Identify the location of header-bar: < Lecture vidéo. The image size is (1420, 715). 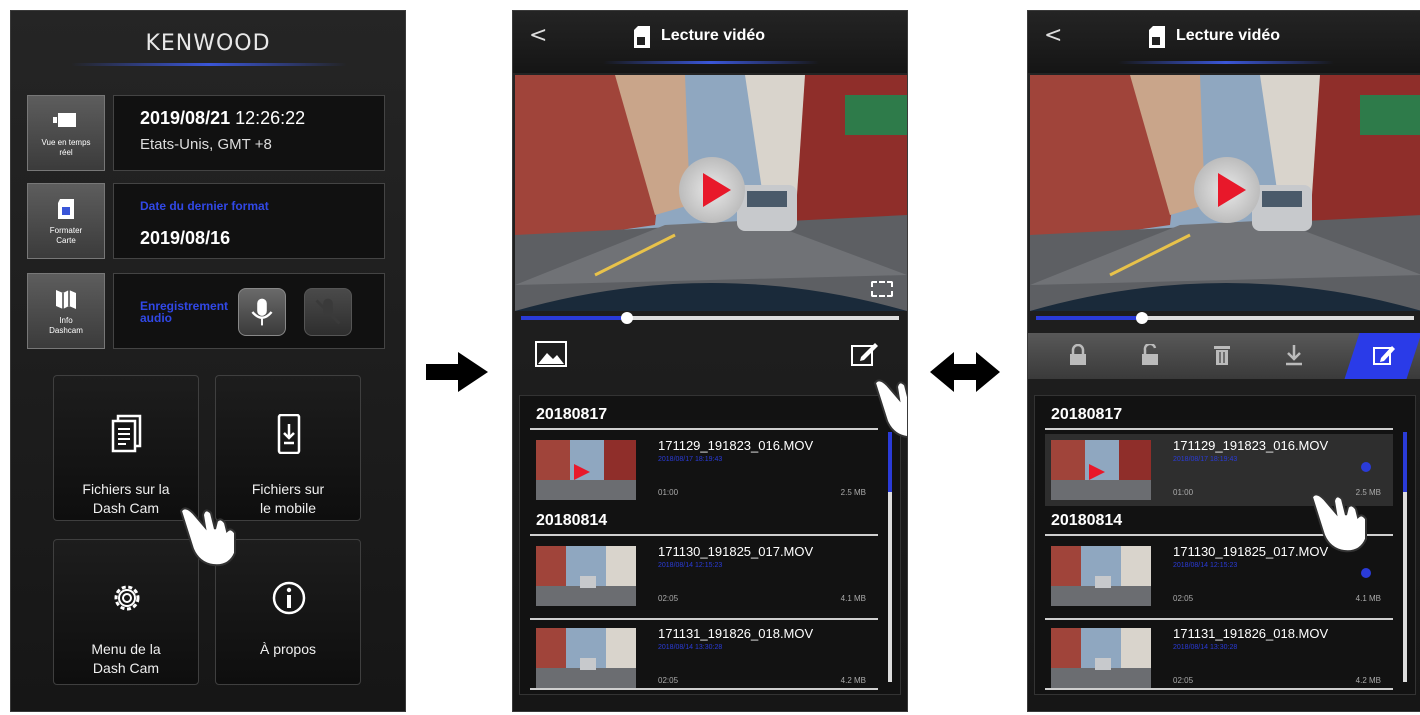
(710, 42).